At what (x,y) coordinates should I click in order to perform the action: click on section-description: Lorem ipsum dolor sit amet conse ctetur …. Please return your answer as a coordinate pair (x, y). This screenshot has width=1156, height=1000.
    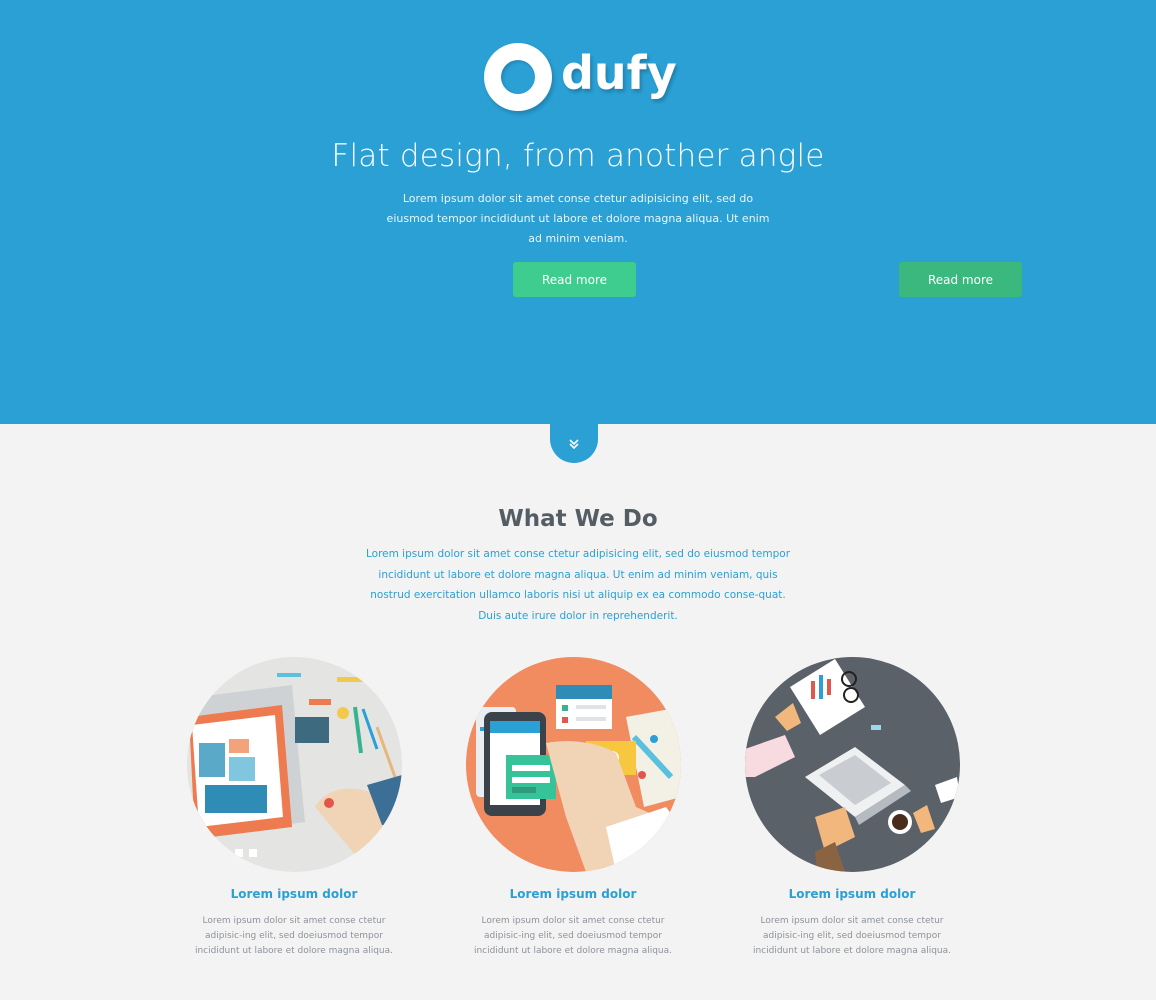
    Looking at the image, I should click on (578, 585).